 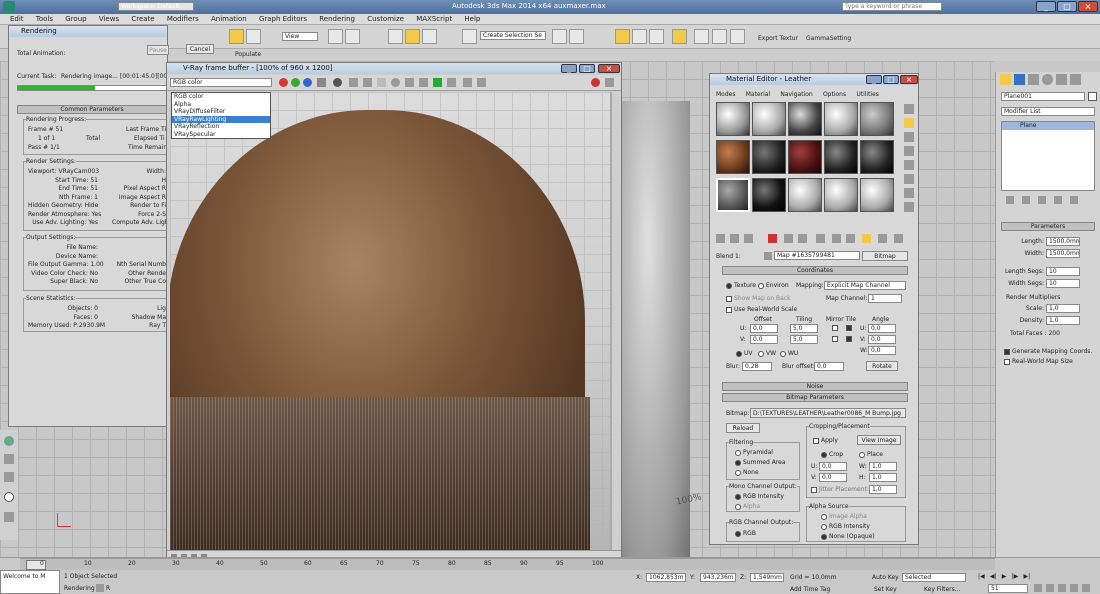 What do you see at coordinates (248, 54) in the screenshot?
I see `populate-tab: Populate` at bounding box center [248, 54].